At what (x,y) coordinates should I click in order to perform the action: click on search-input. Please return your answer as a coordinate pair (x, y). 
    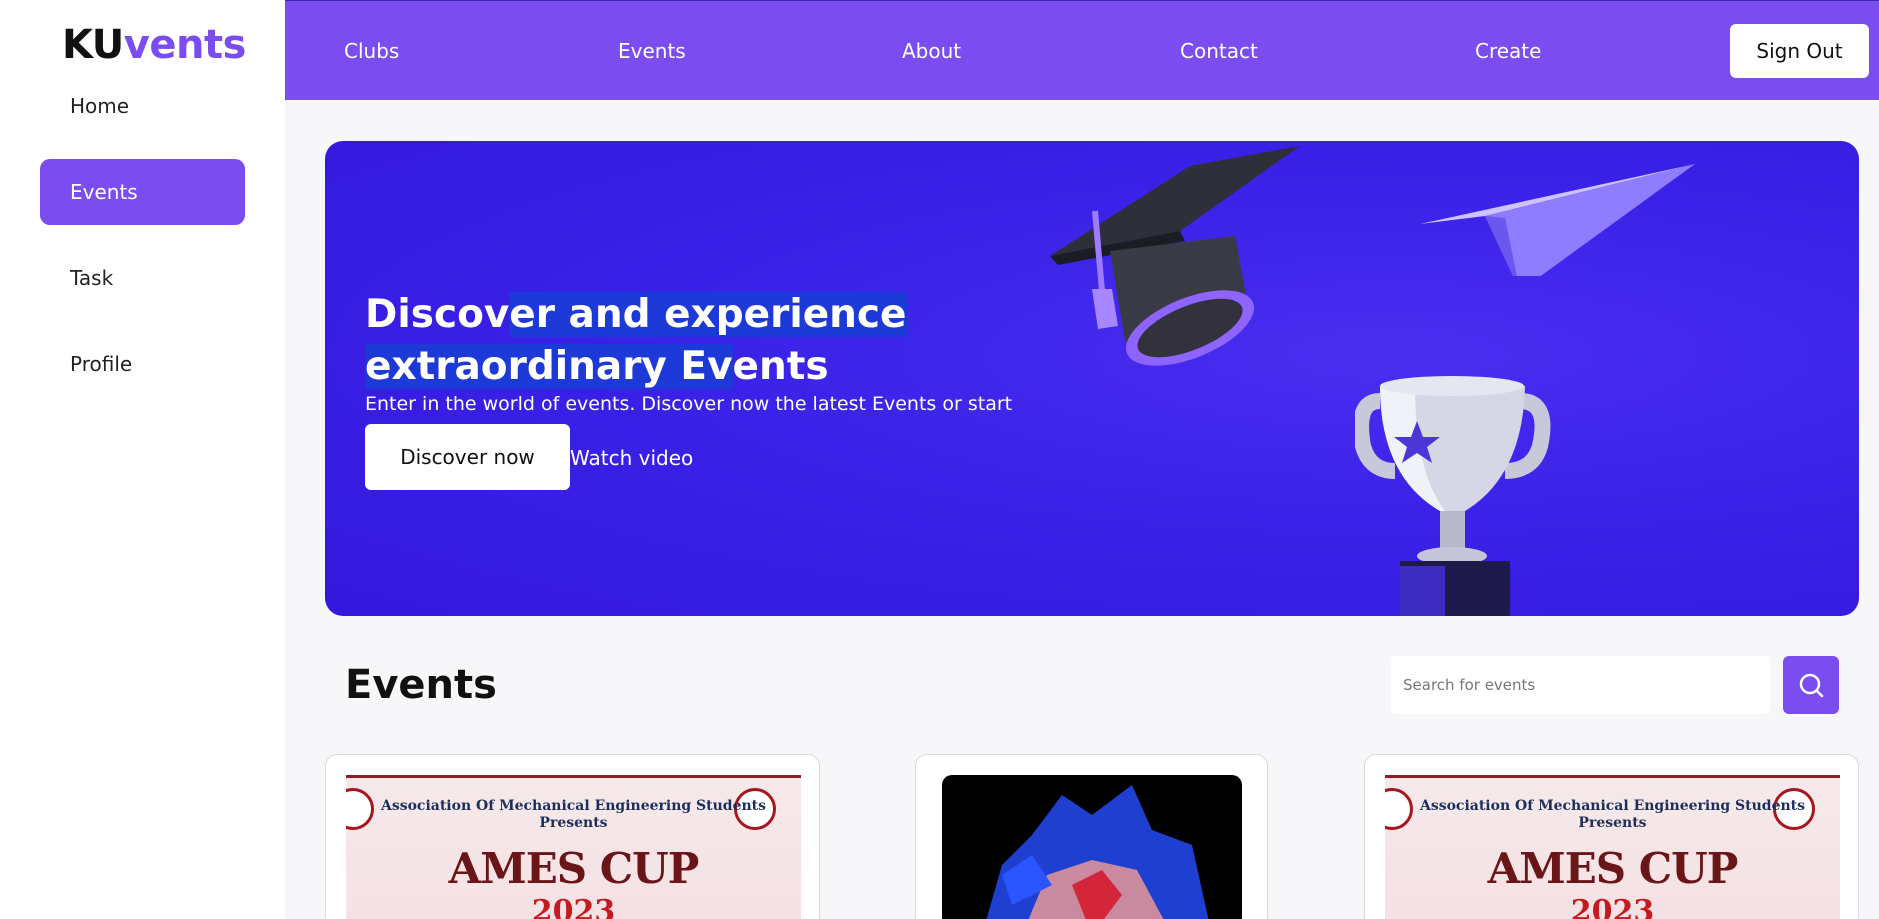
    Looking at the image, I should click on (1580, 685).